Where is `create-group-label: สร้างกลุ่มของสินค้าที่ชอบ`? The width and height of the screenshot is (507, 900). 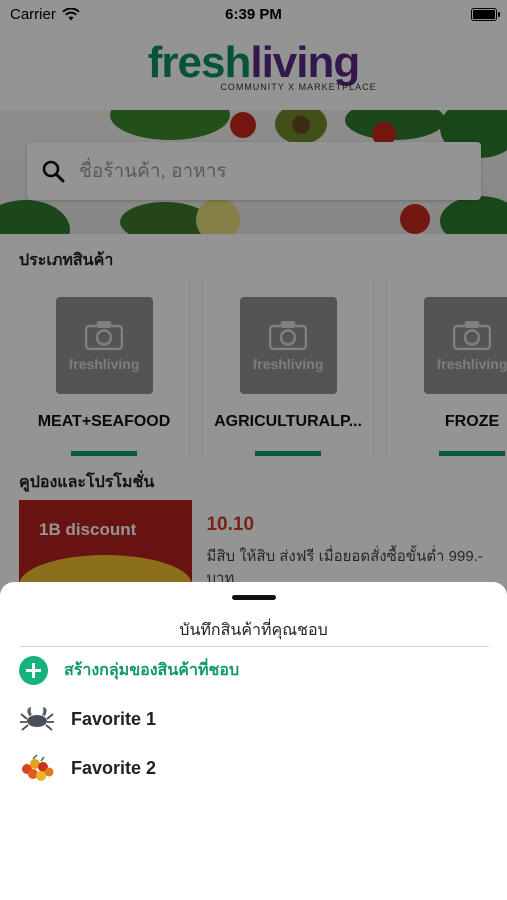
create-group-label: สร้างกลุ่มของสินค้าที่ชอบ is located at coordinates (152, 670).